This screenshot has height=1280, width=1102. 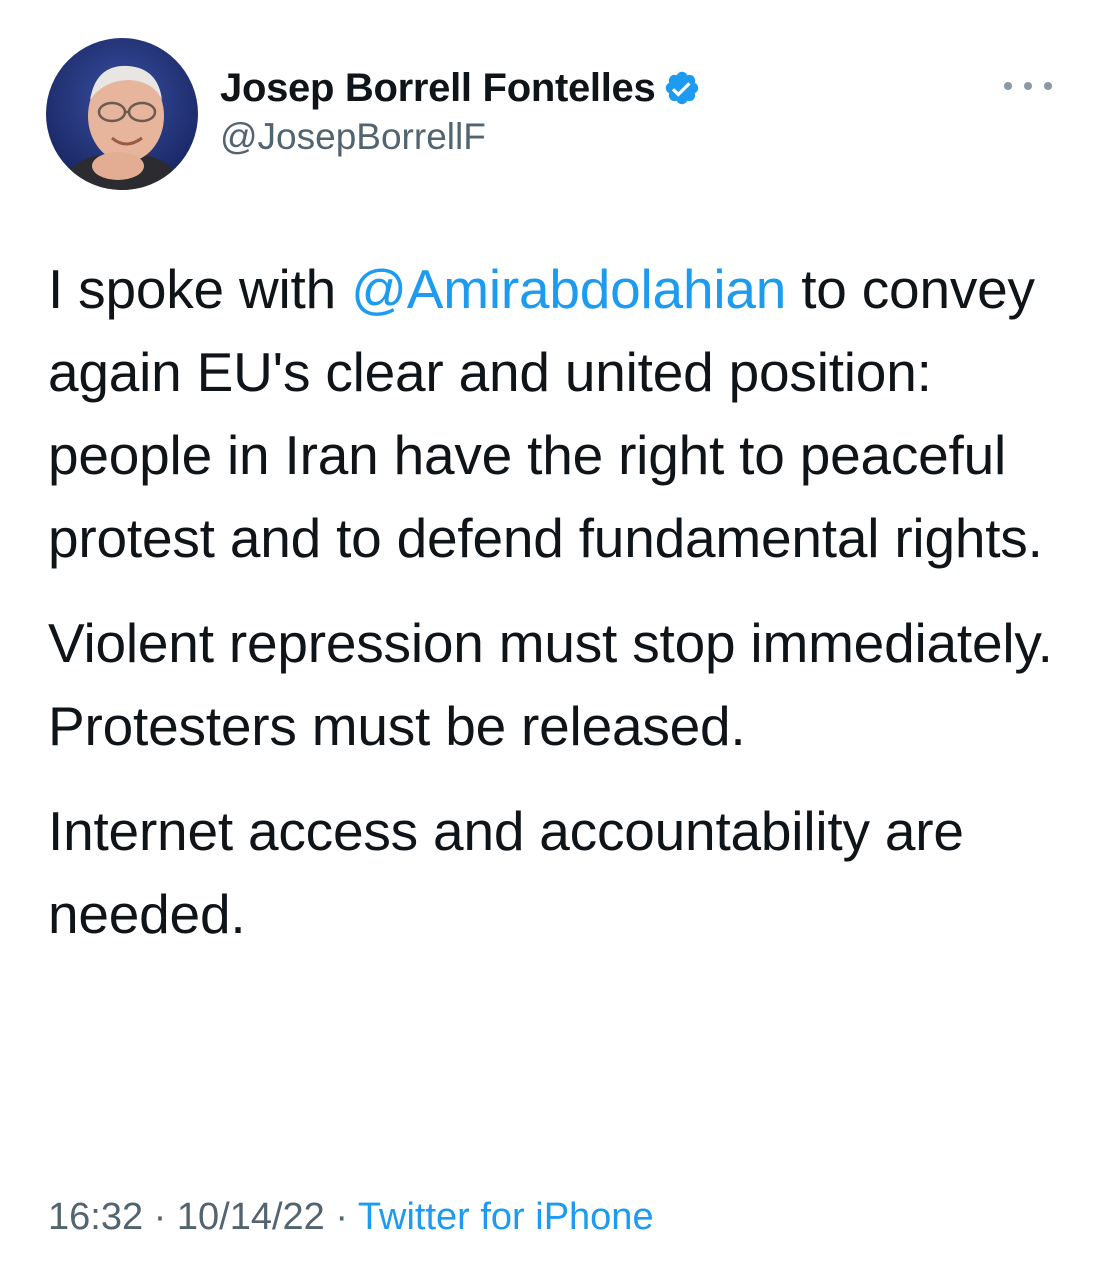 I want to click on more-options-button, so click(x=1028, y=86).